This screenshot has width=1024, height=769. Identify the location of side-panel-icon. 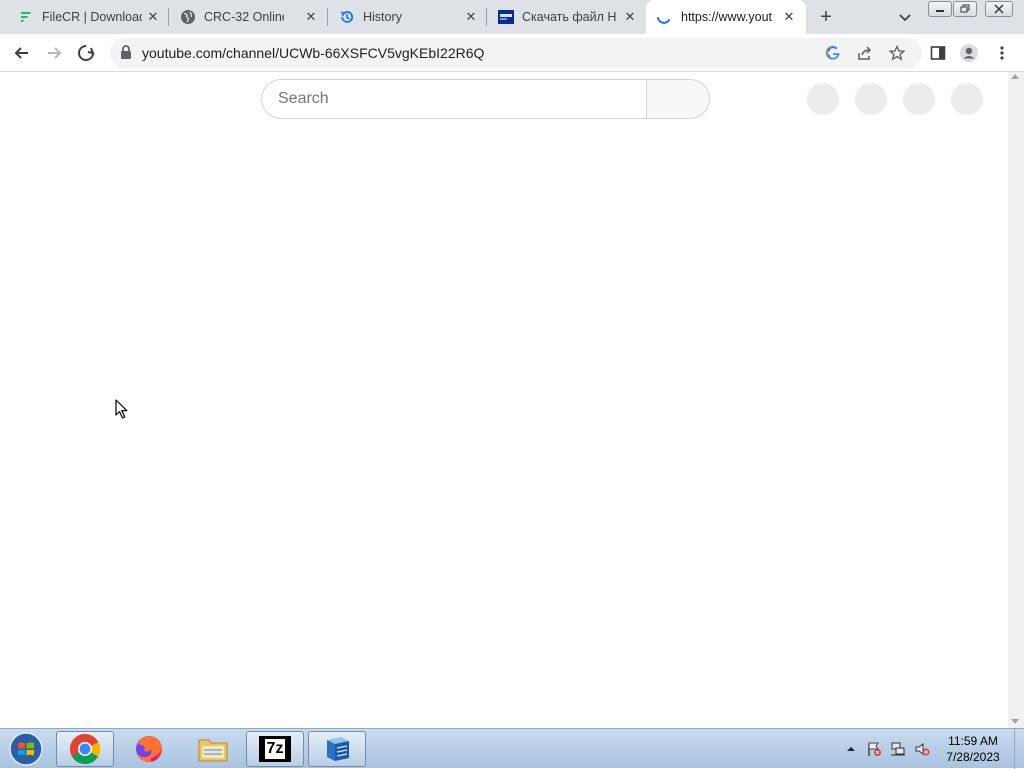
(938, 53).